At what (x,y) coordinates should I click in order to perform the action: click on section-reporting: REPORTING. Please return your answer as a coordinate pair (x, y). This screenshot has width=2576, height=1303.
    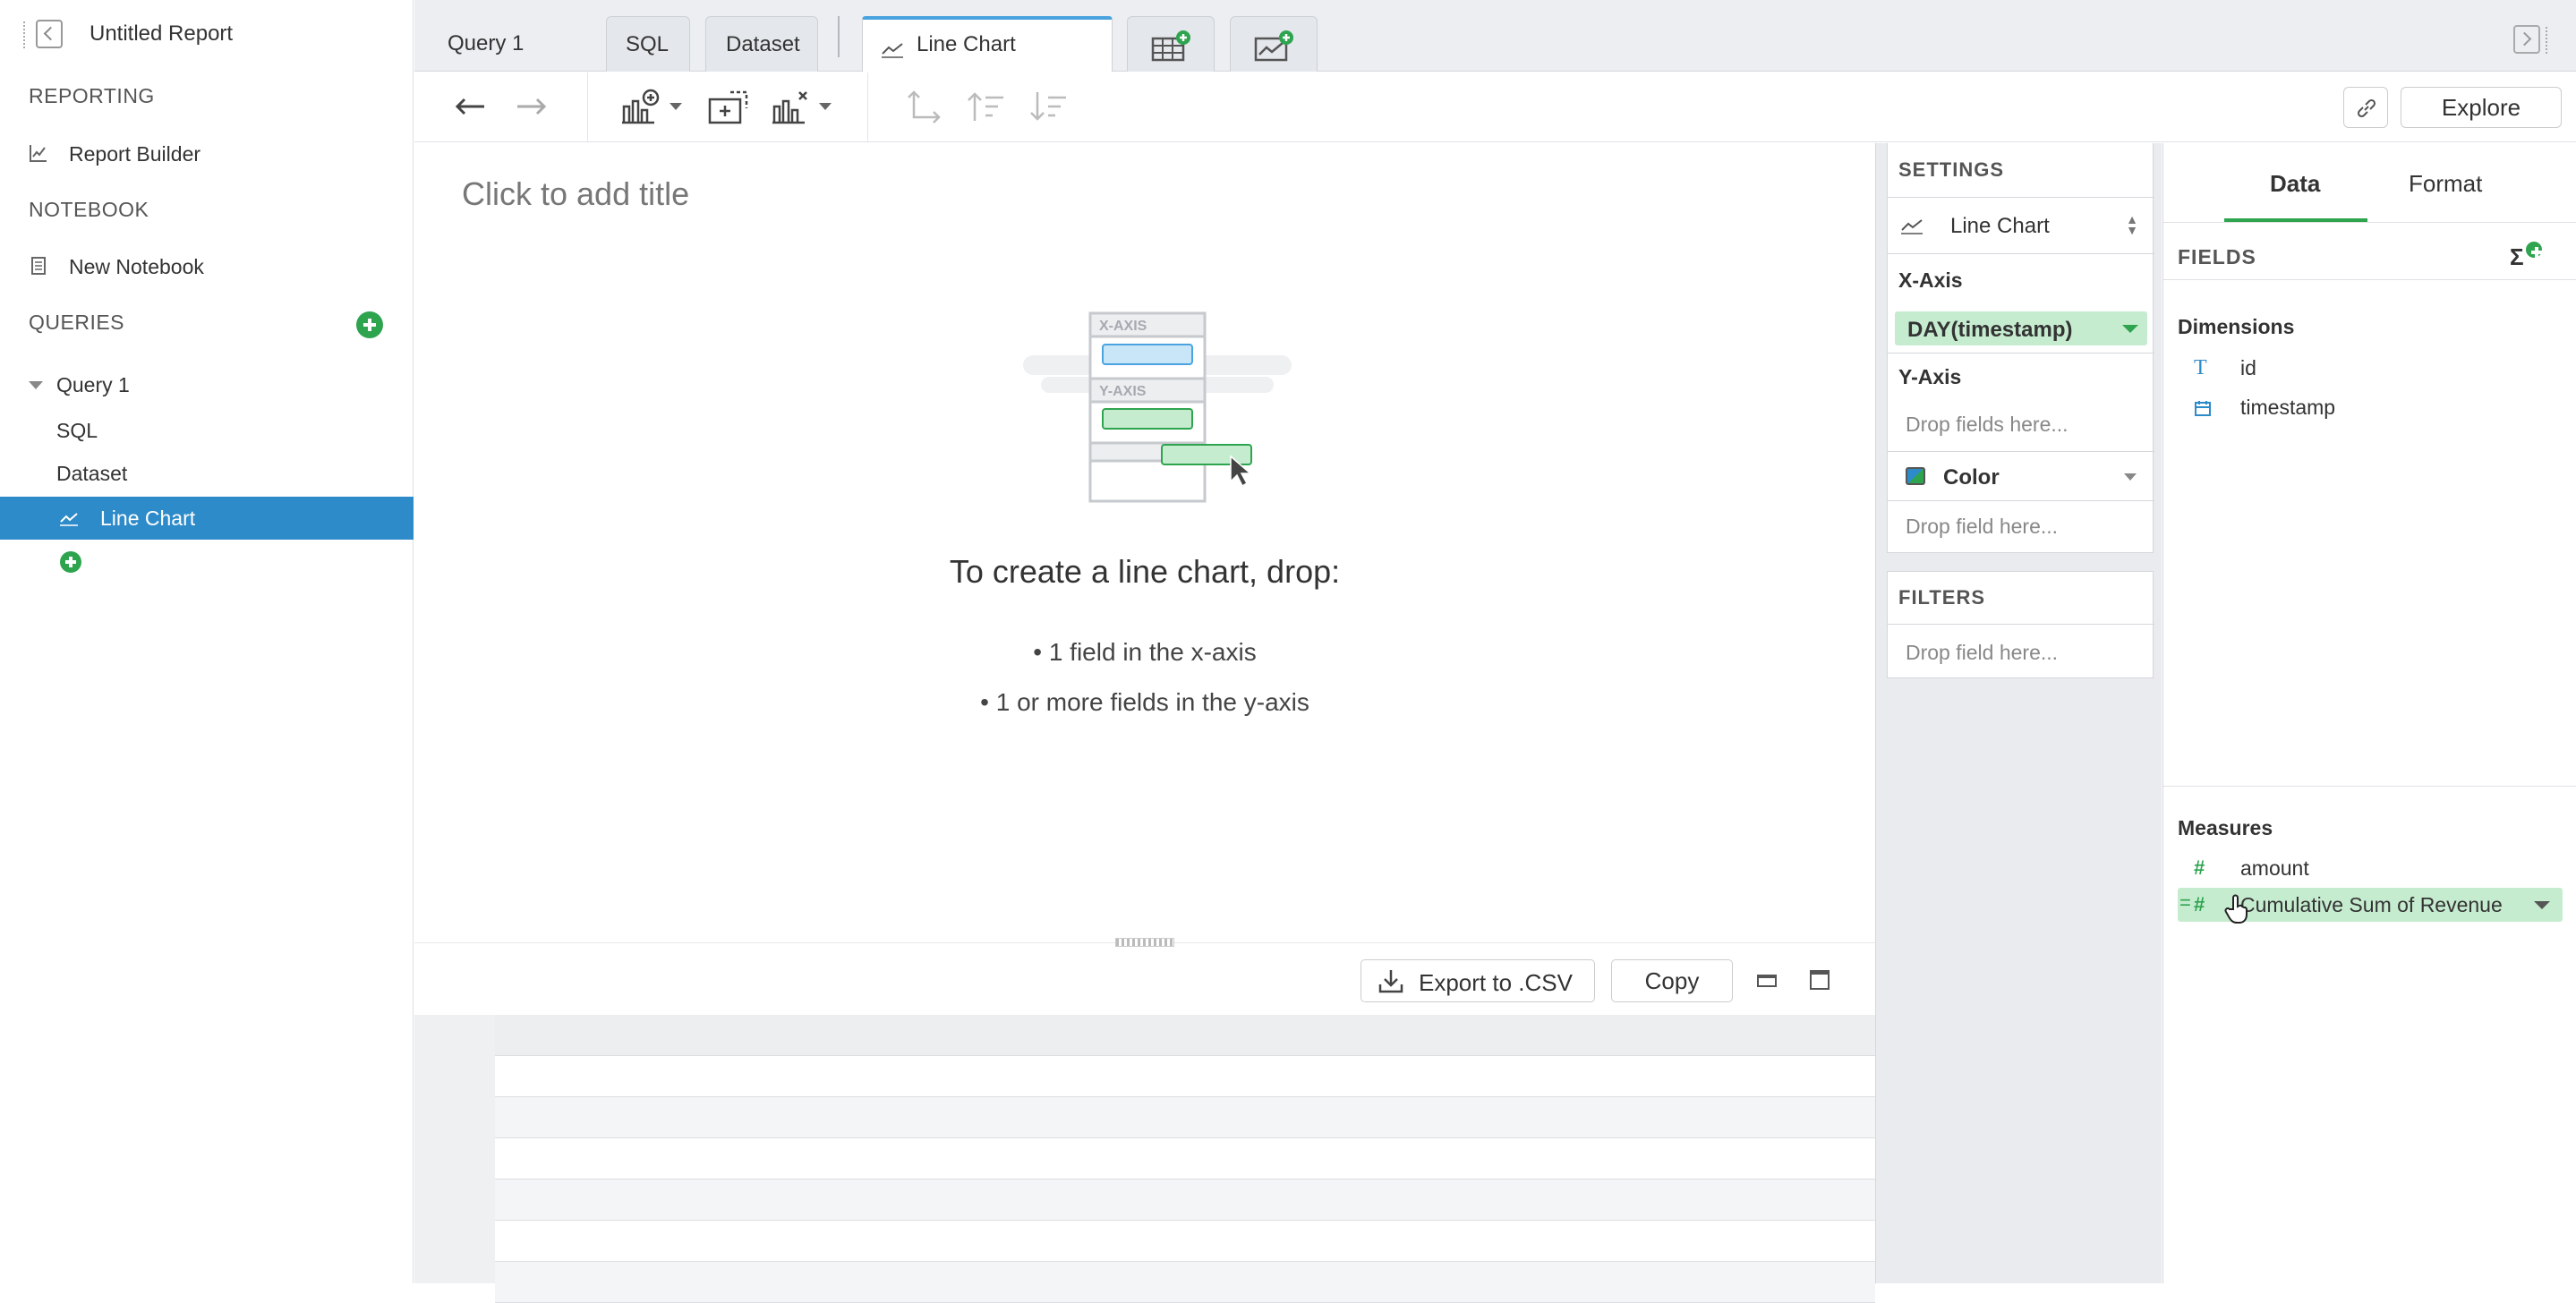
    Looking at the image, I should click on (92, 95).